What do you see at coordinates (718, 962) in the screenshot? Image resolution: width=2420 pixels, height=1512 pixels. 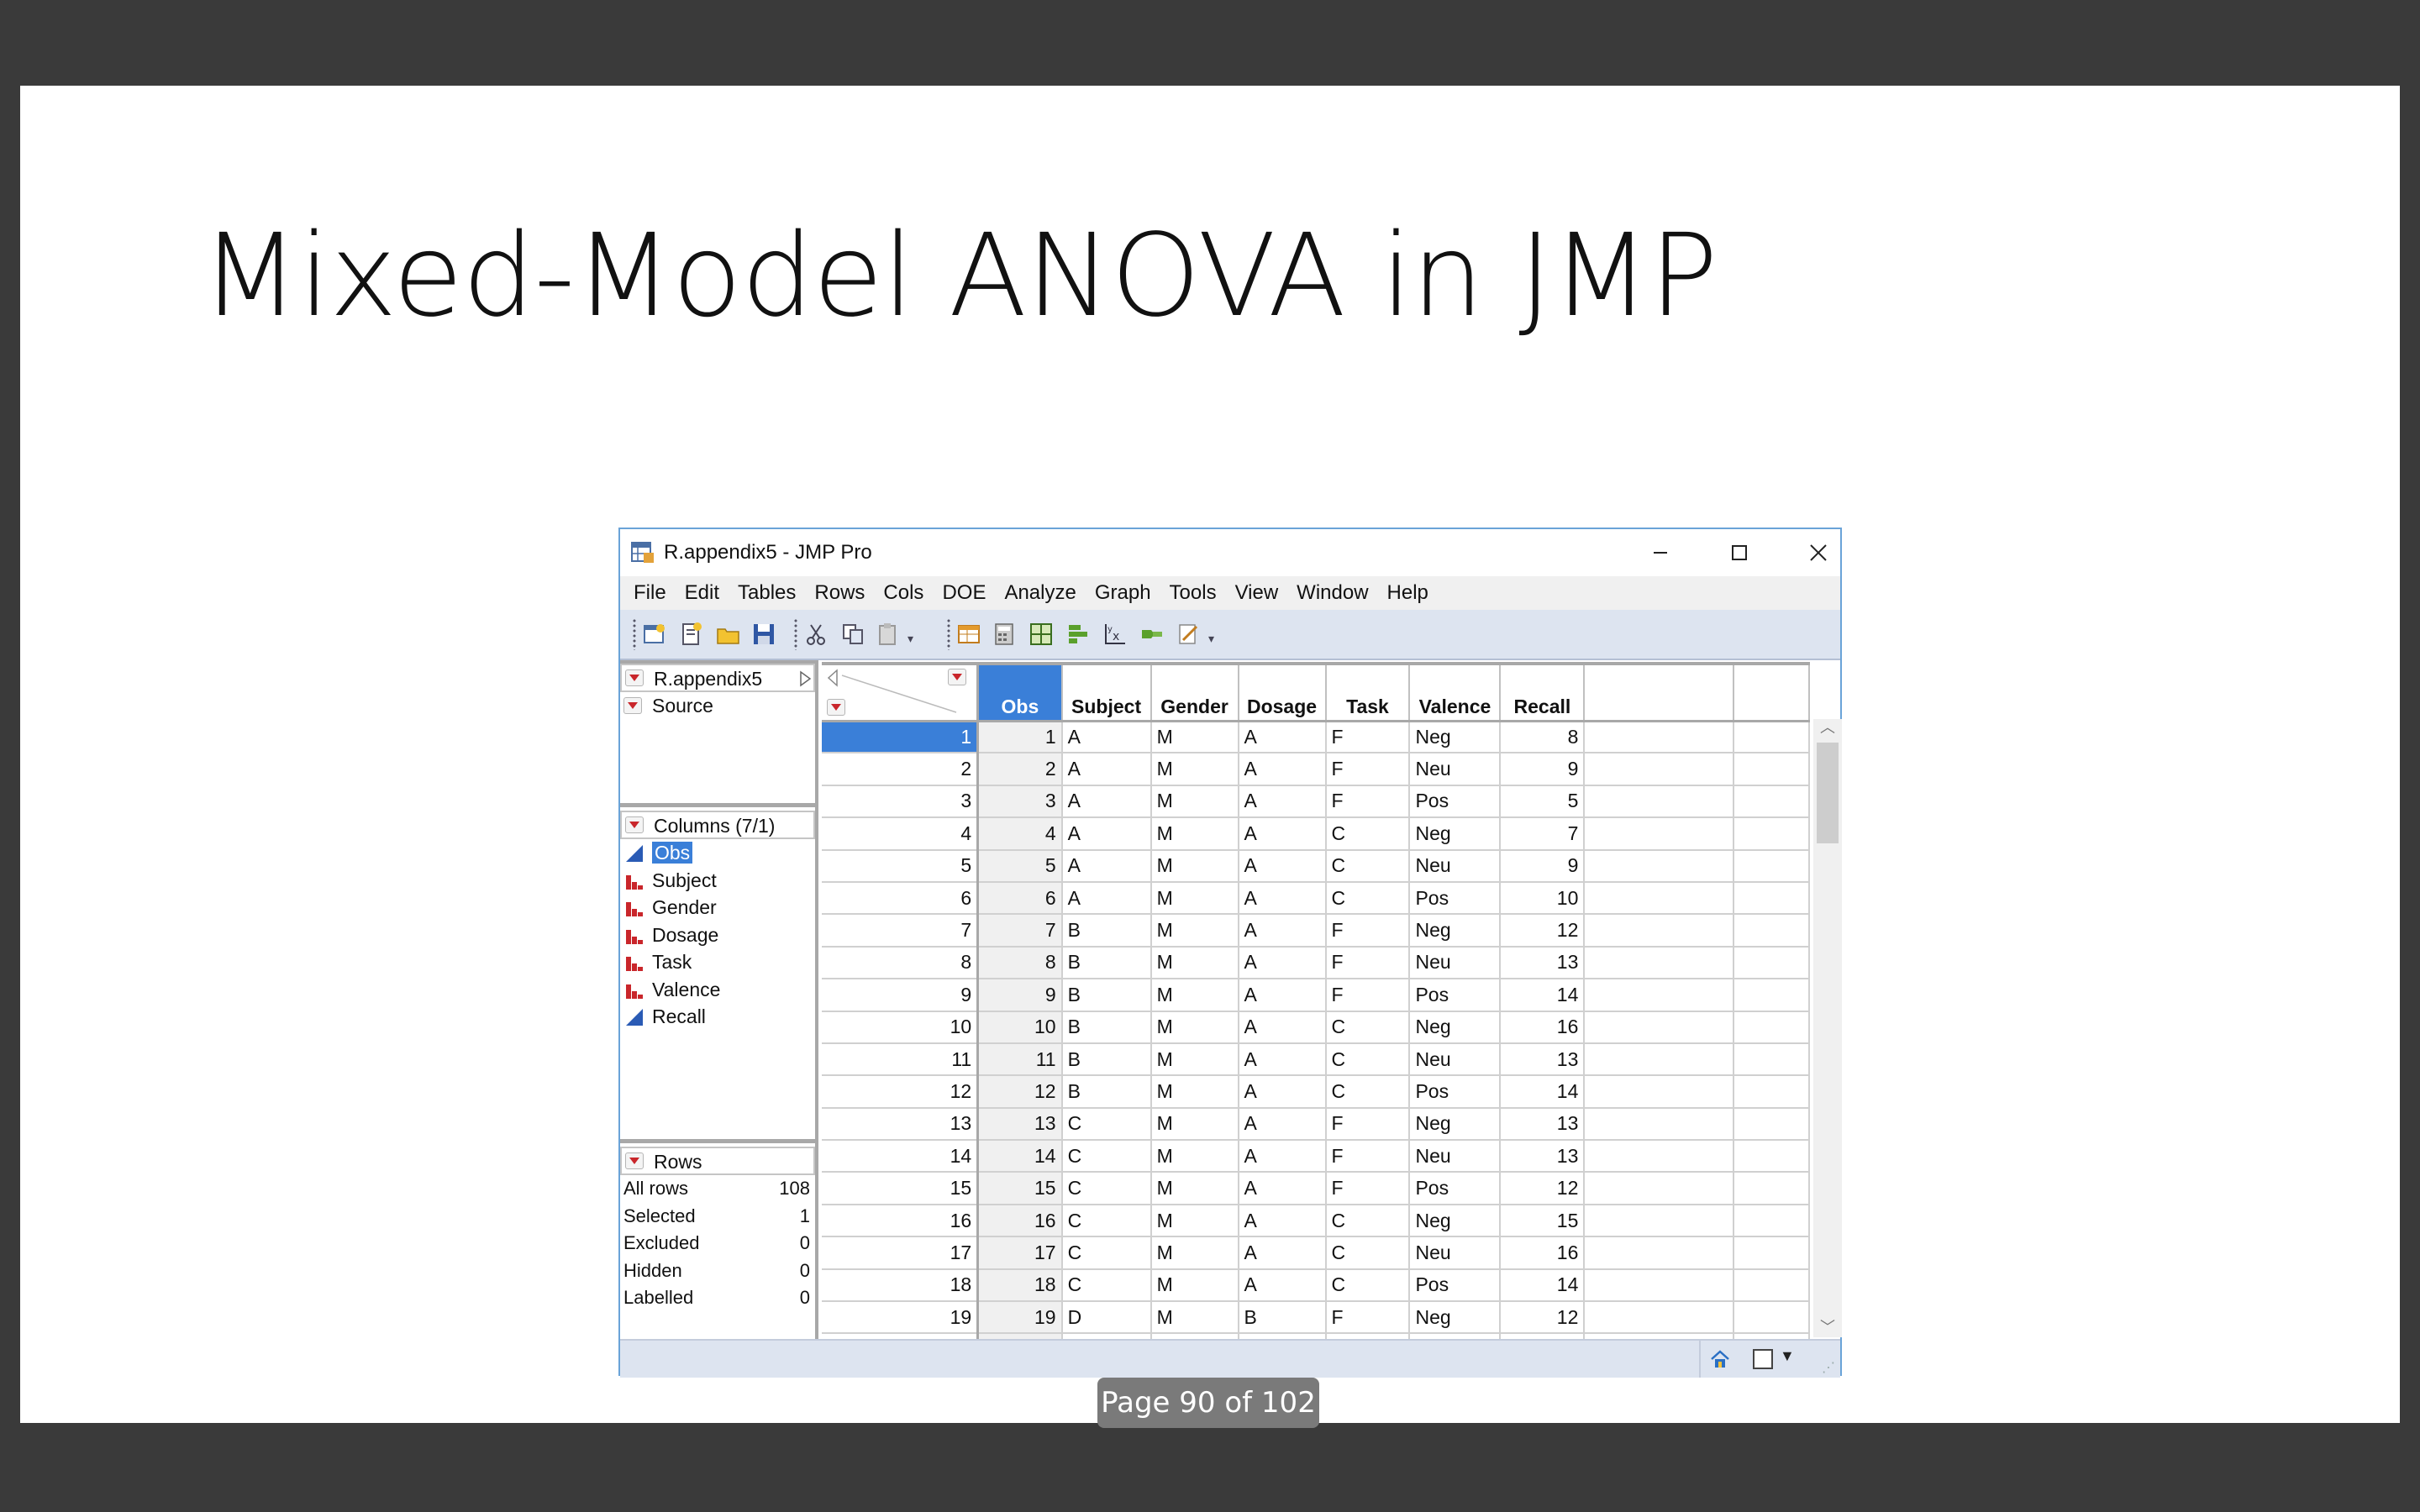 I see `column-item-task: Task` at bounding box center [718, 962].